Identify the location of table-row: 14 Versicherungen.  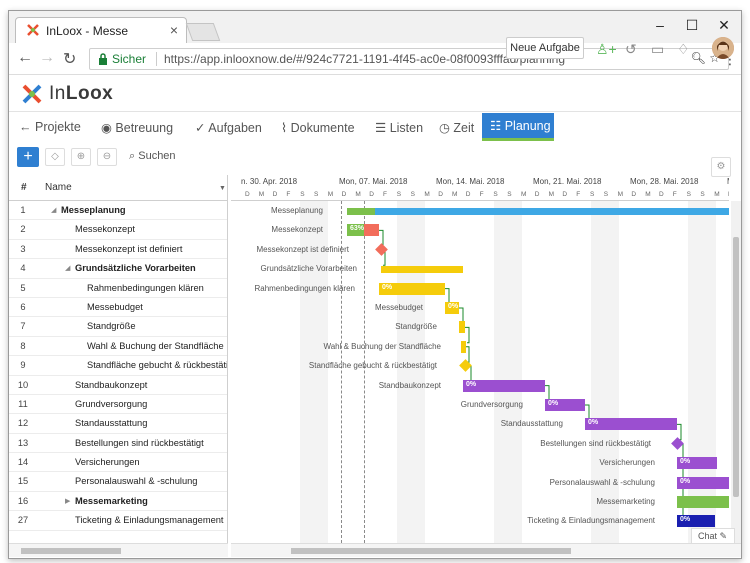
(118, 463).